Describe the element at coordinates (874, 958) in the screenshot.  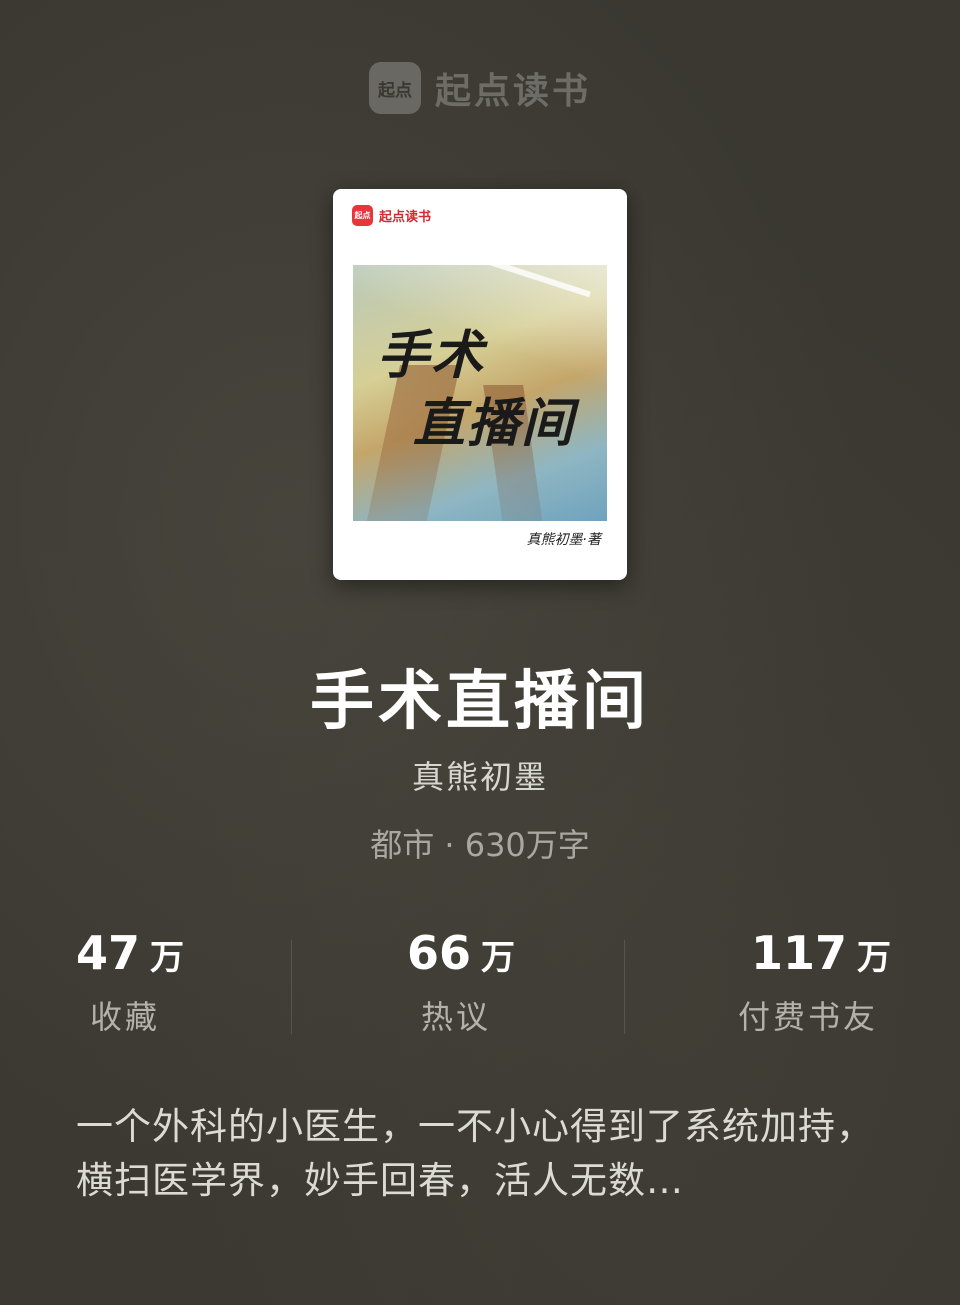
I see `stat-paid-readers-unit: 万` at that location.